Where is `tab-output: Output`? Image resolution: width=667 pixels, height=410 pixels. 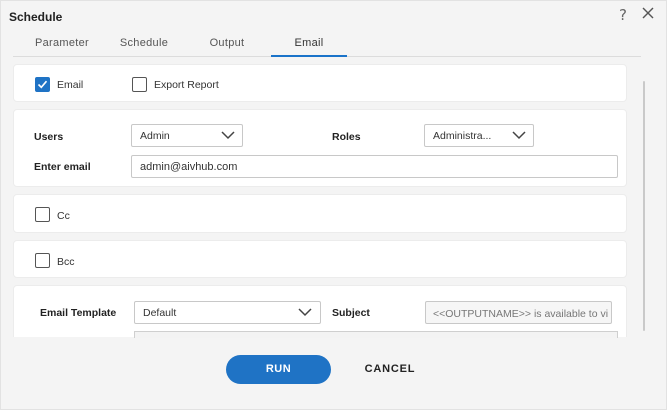
tab-output: Output is located at coordinates (227, 45).